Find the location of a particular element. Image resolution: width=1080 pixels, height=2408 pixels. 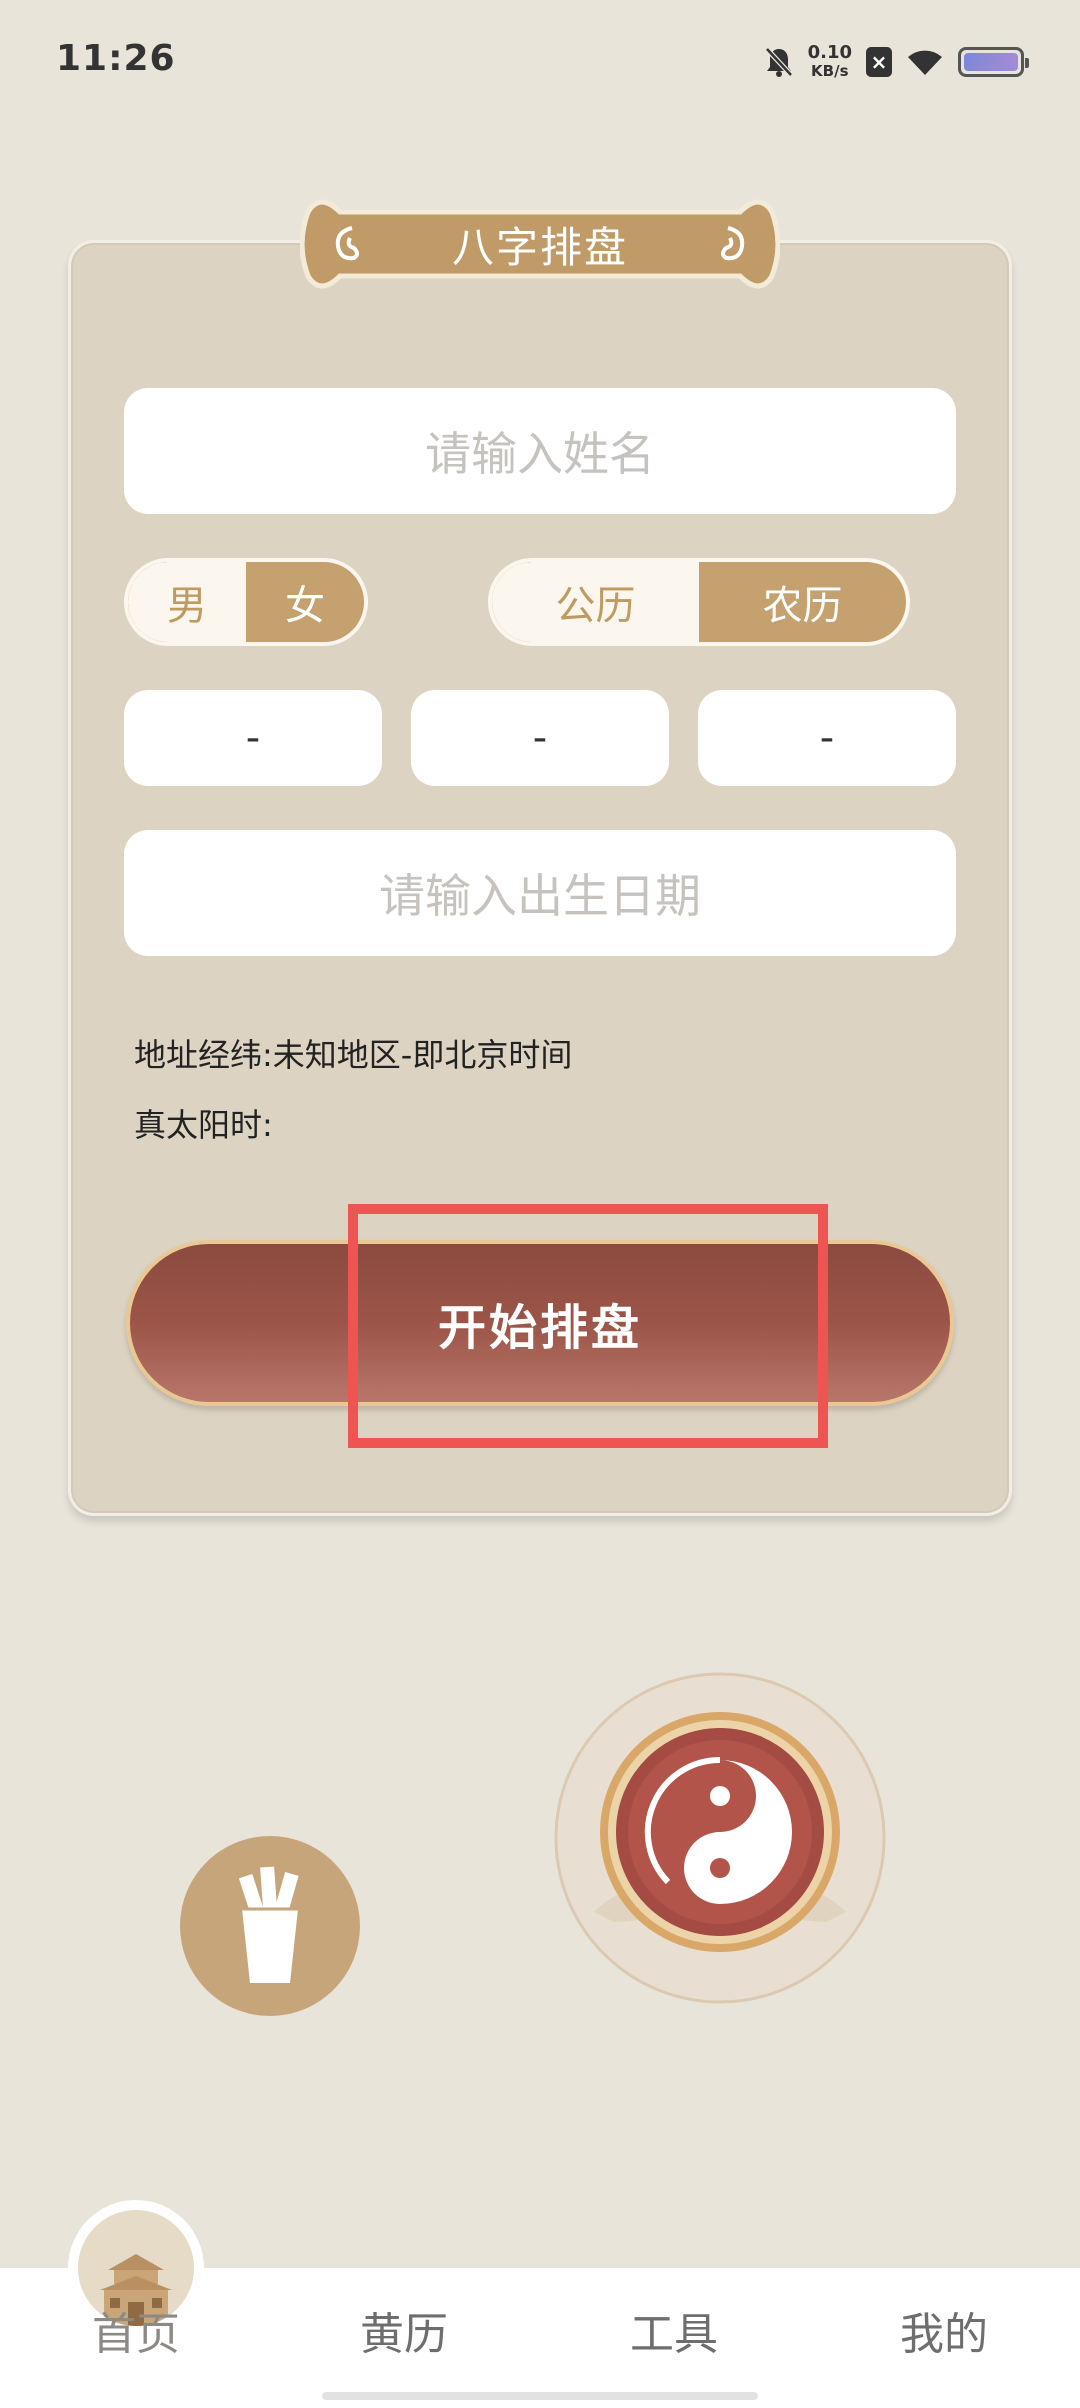

solar-time-info: 真太阳时: is located at coordinates (203, 1125).